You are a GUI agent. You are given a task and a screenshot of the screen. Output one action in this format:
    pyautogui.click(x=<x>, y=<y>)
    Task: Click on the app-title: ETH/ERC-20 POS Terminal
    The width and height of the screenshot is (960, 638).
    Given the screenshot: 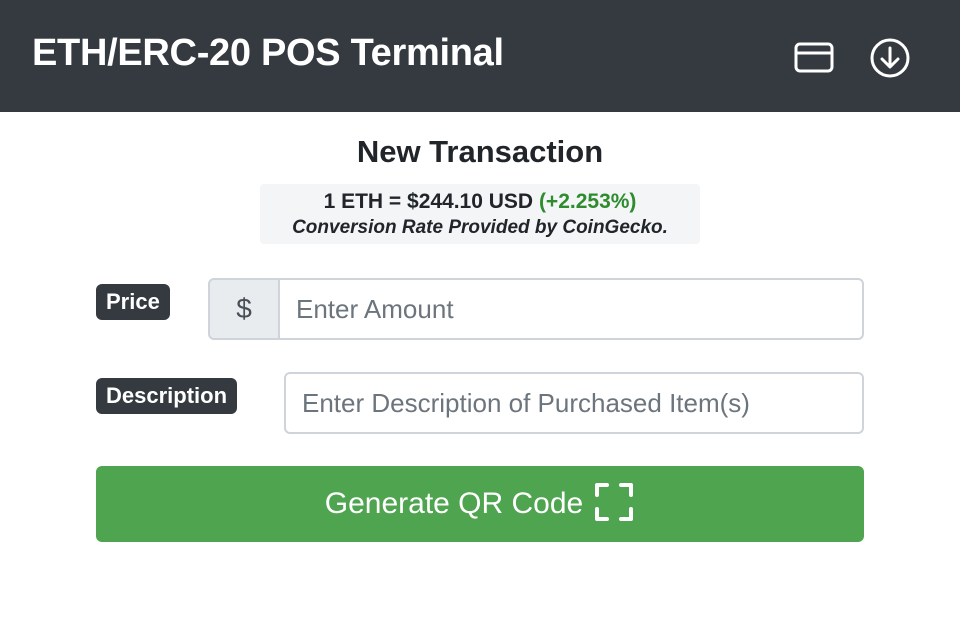 What is the action you would take?
    pyautogui.click(x=268, y=53)
    